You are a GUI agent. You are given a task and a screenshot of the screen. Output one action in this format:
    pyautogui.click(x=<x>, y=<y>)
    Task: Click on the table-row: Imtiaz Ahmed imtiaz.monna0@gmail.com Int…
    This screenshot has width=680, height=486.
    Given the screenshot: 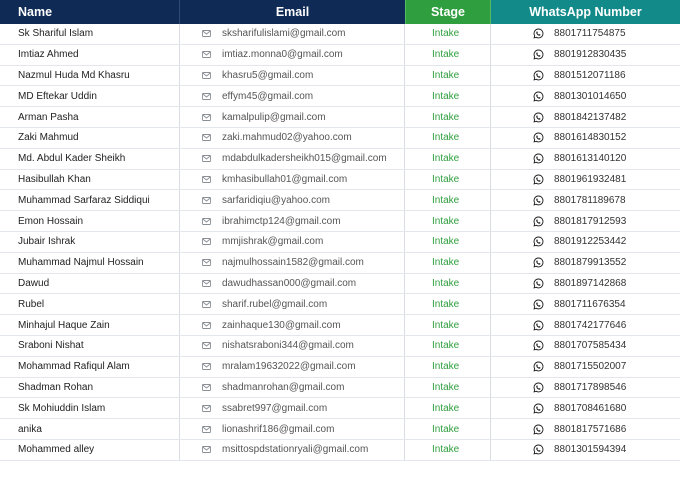 What is the action you would take?
    pyautogui.click(x=340, y=55)
    